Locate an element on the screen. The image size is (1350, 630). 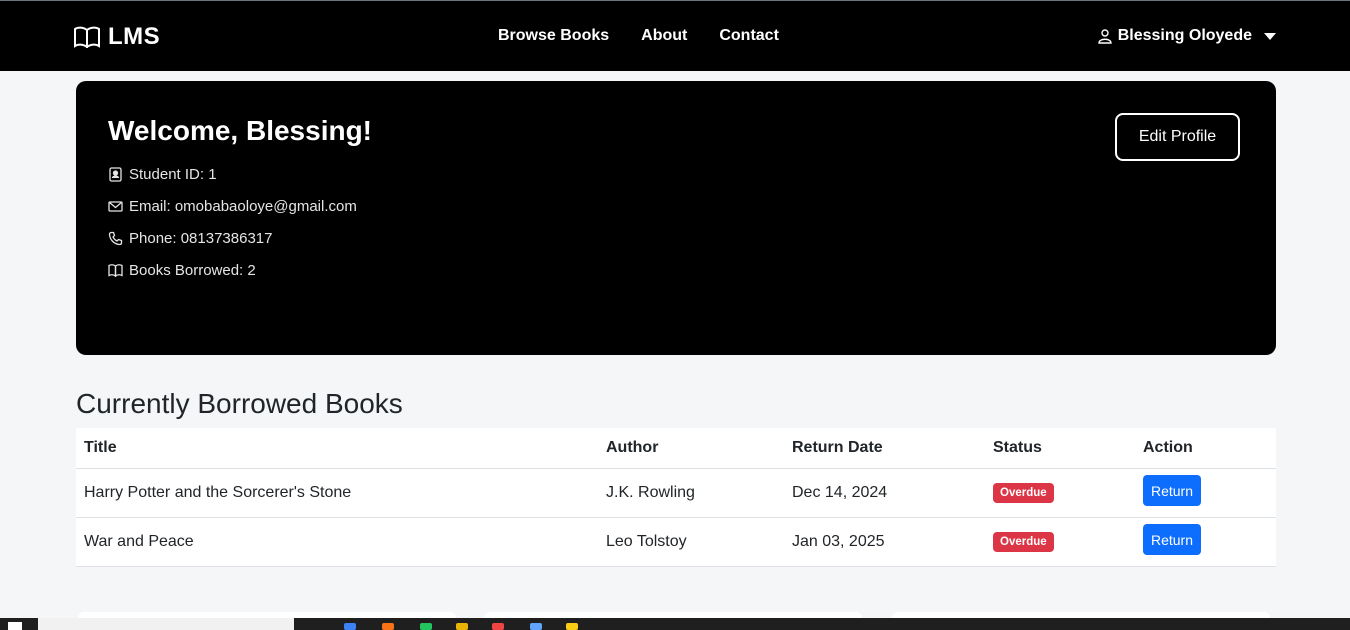
return-date: Jan 03, 2025 is located at coordinates (838, 541).